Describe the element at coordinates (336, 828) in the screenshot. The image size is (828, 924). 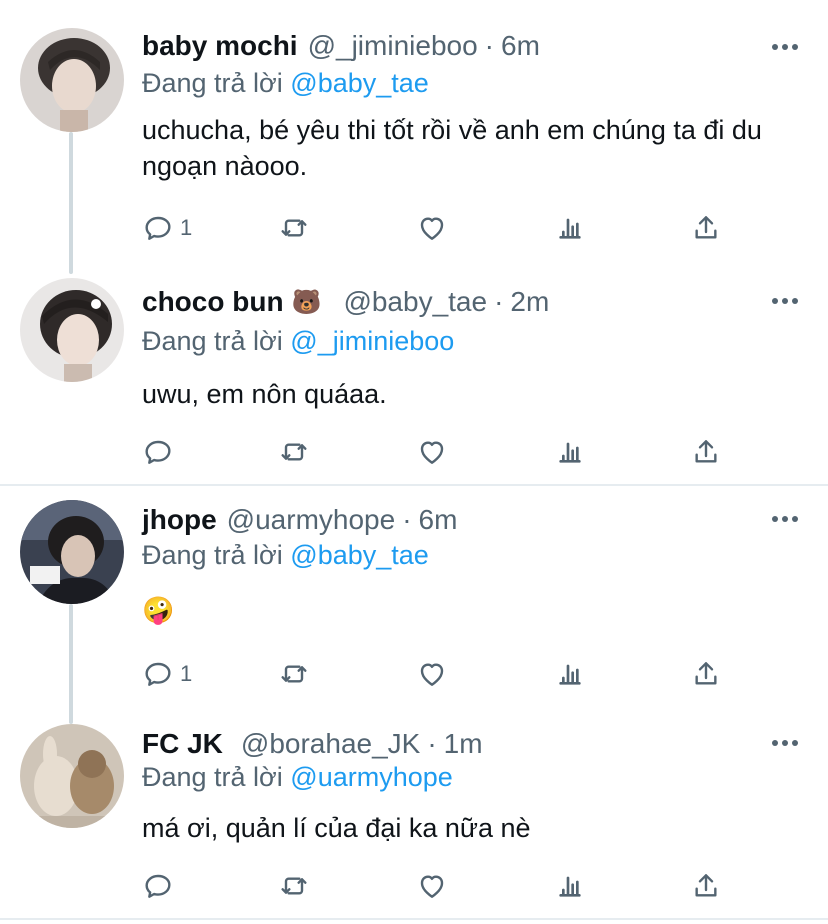
I see `tweet-text: má ơi, quản lí của đại ka nữa nè` at that location.